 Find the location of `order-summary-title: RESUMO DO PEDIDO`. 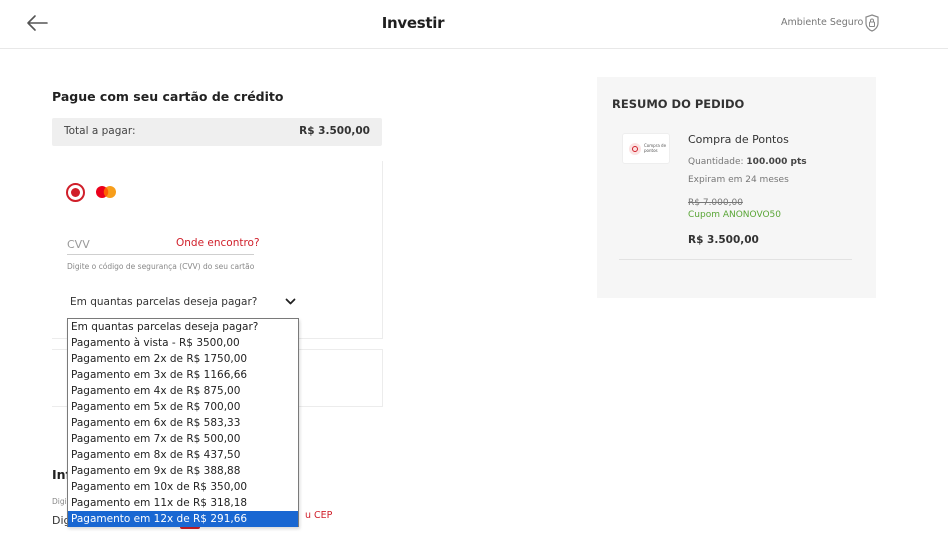

order-summary-title: RESUMO DO PEDIDO is located at coordinates (678, 104).